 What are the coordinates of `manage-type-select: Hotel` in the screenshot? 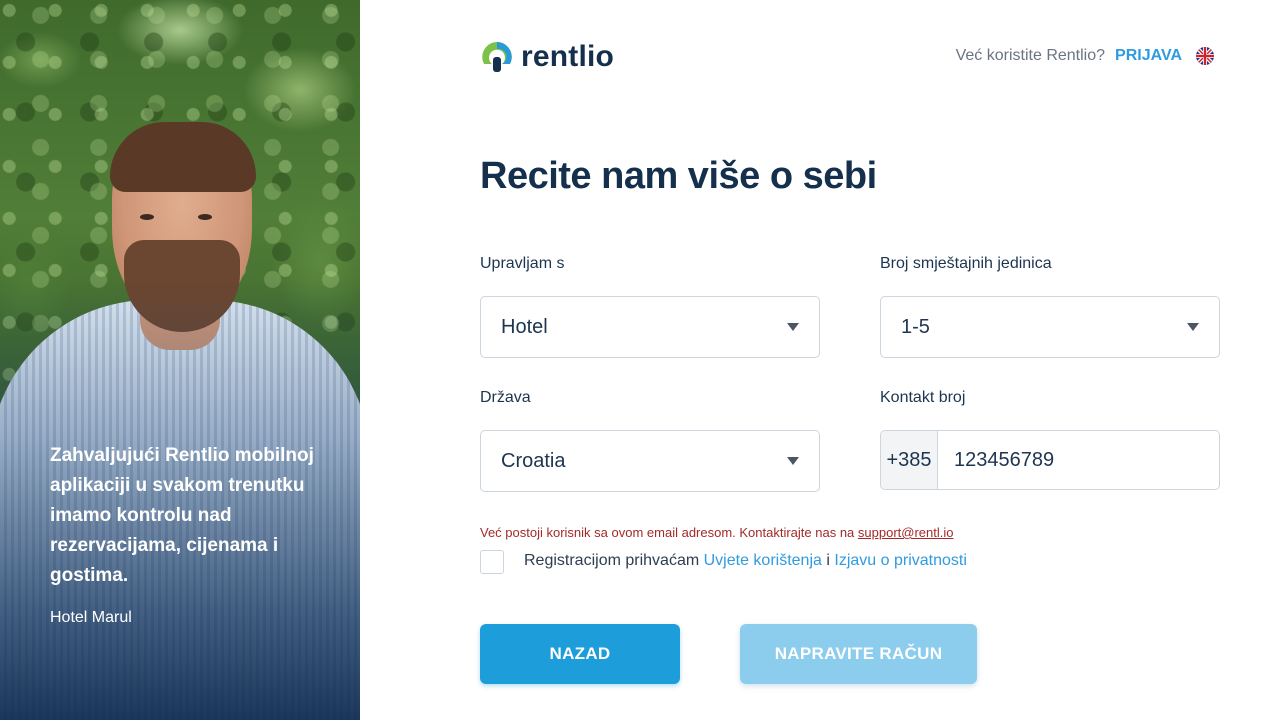 It's located at (650, 327).